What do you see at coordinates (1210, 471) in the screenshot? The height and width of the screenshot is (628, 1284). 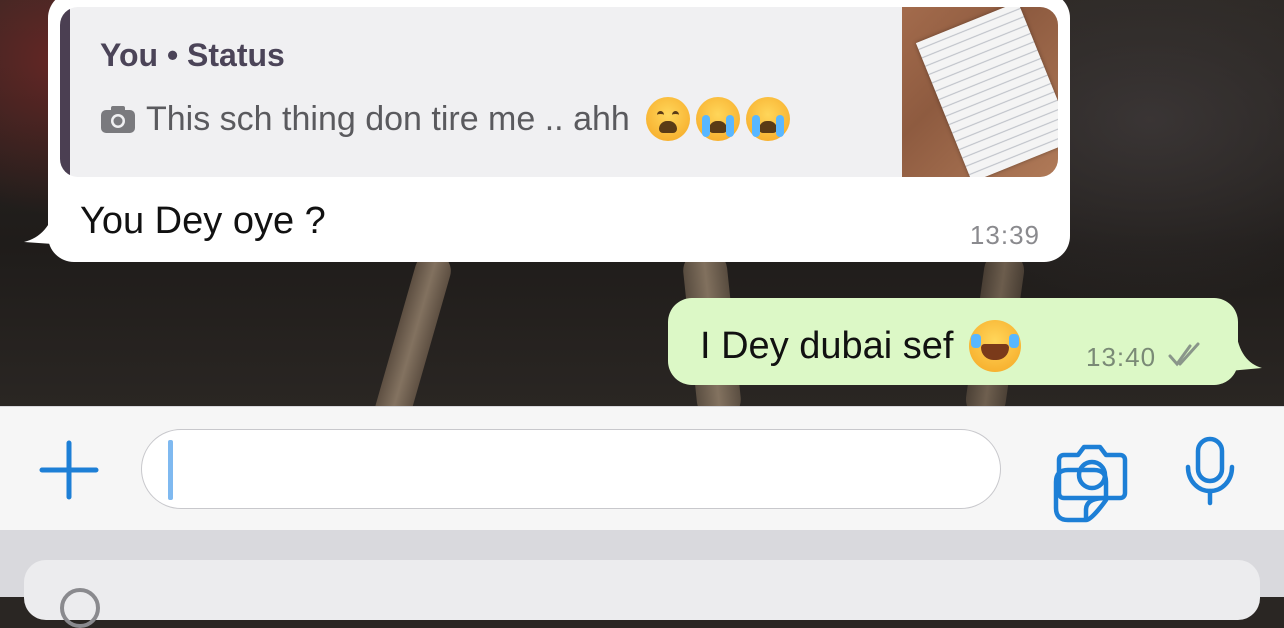 I see `microphone-icon` at bounding box center [1210, 471].